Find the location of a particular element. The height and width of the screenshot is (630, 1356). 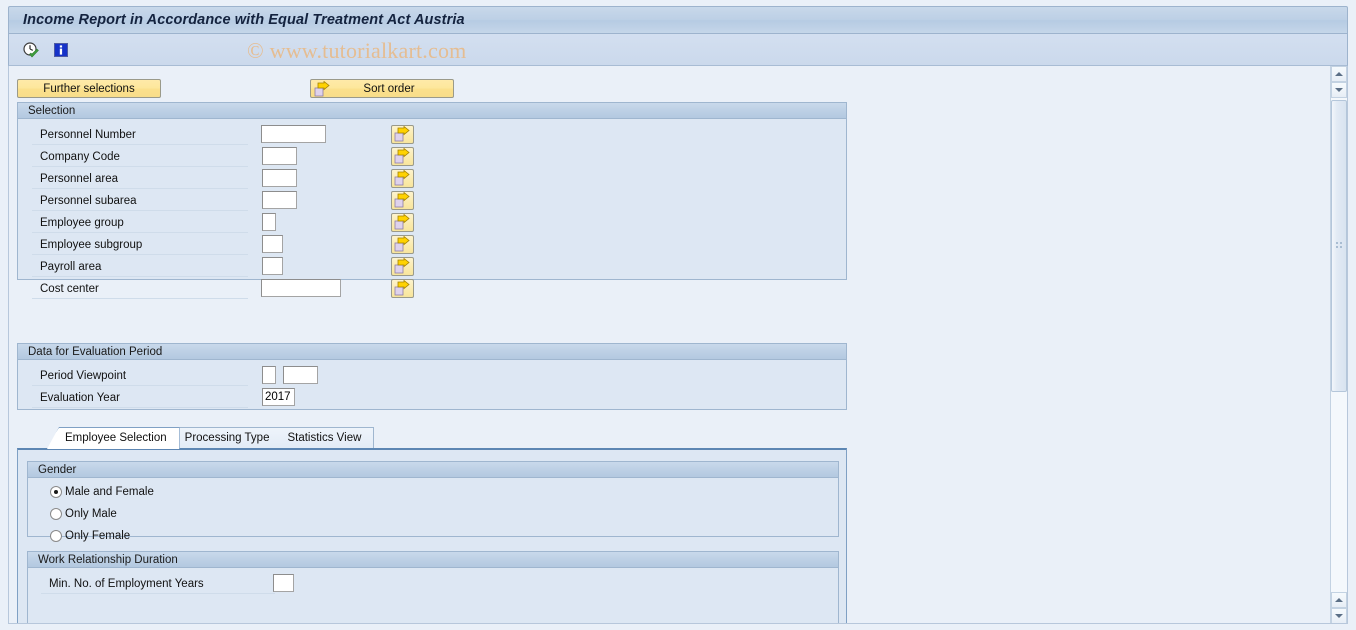

multi-select-button-payroll-area is located at coordinates (402, 266).